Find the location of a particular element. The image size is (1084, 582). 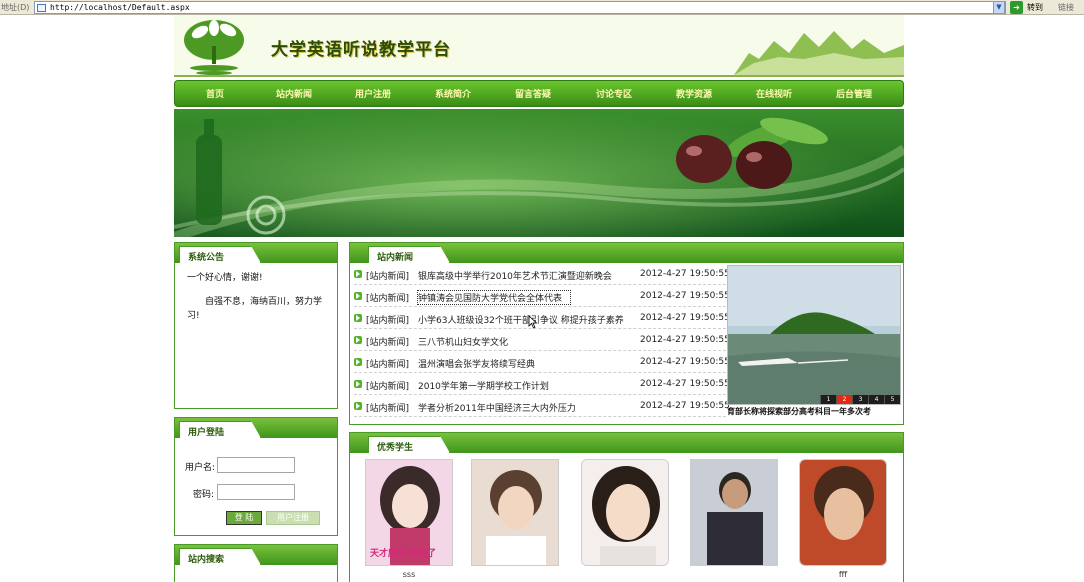

notice-box: 系统公告 一个好心情，谢谢! 自强不息，海纳百川，努力学习! is located at coordinates (256, 325).